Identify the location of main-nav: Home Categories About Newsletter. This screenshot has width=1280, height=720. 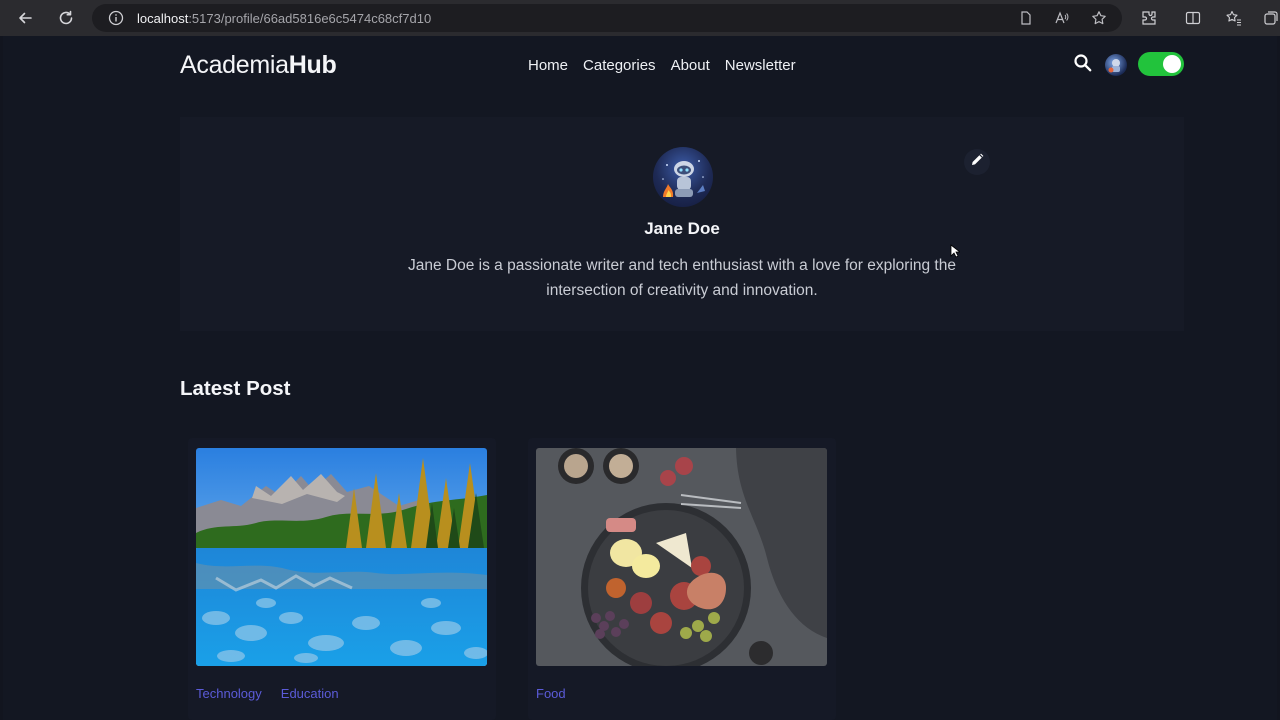
(662, 65).